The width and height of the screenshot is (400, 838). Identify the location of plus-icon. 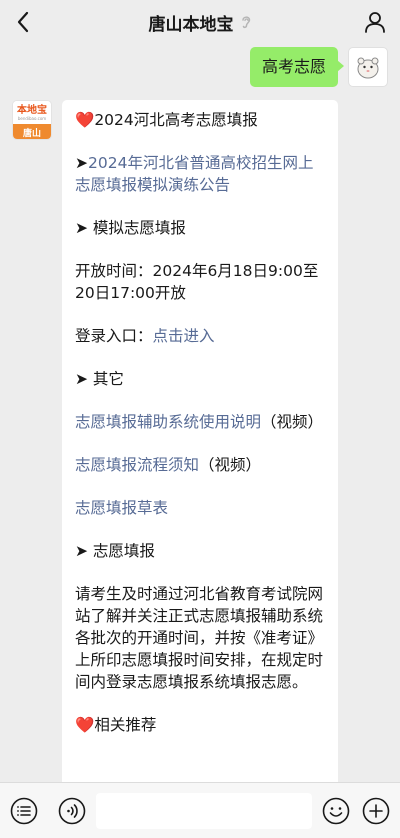
(376, 811).